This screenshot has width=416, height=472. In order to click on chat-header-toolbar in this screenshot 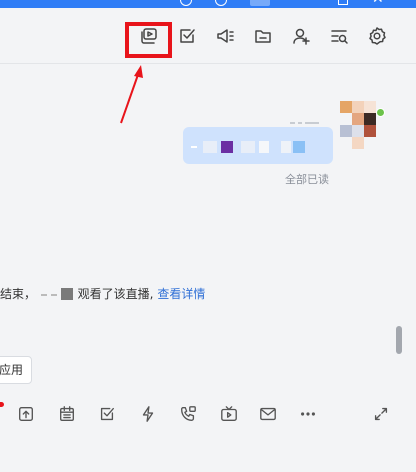, I will do `click(208, 36)`.